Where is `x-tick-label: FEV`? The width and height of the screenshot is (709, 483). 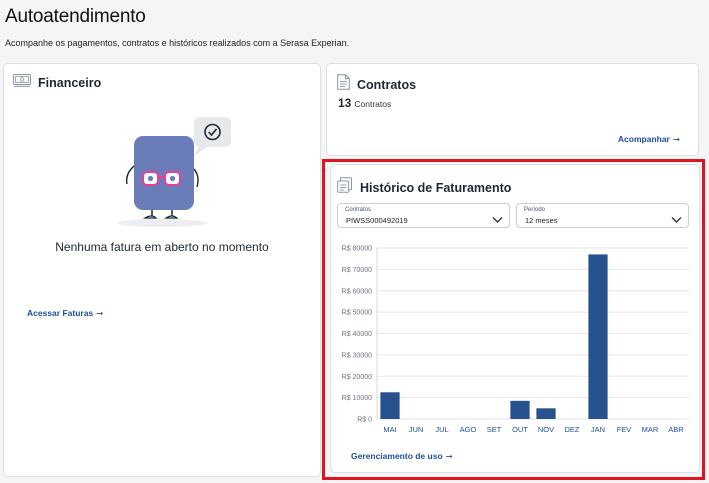 x-tick-label: FEV is located at coordinates (624, 429).